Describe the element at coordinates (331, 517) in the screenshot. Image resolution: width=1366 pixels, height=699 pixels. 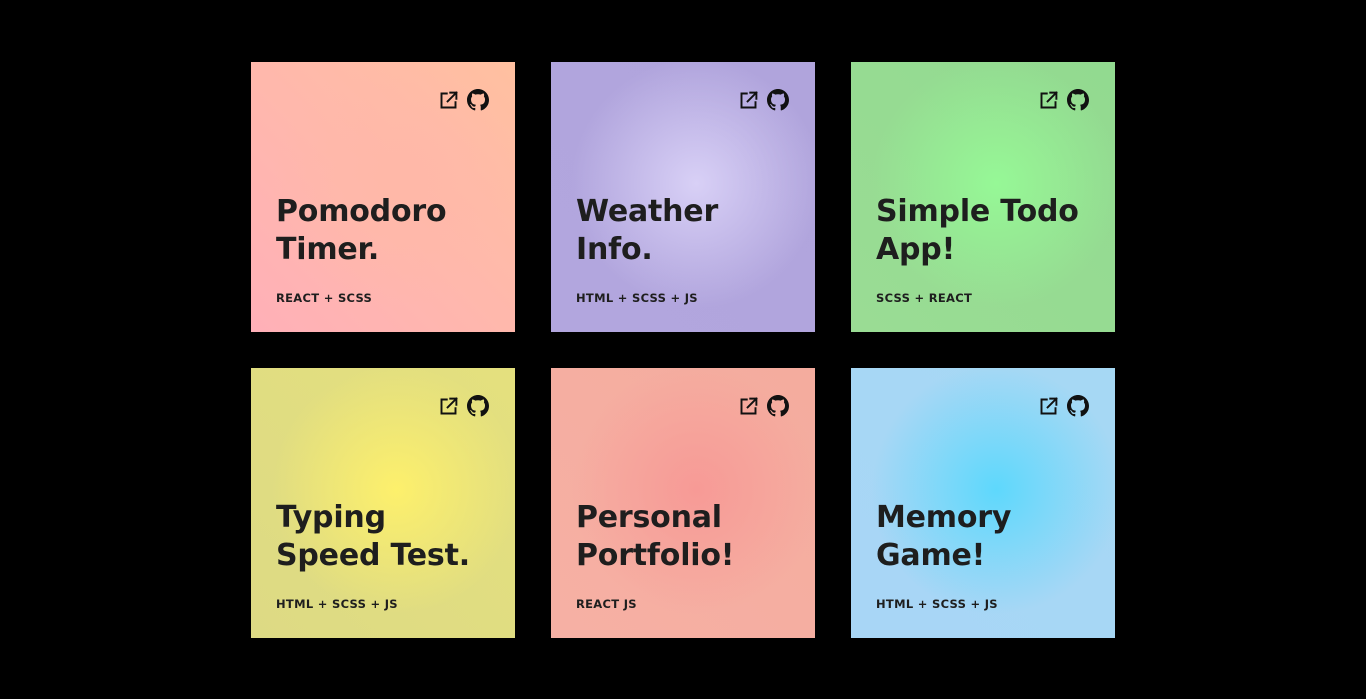
I see `project-title-line-1: Typing` at that location.